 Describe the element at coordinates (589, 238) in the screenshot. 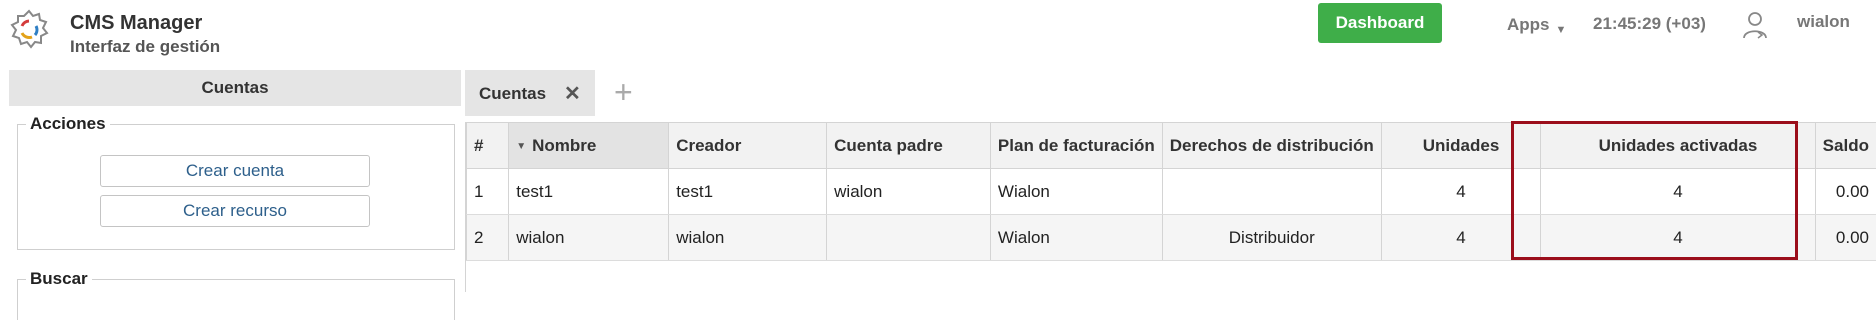

I see `cell-nombre: wialon` at that location.